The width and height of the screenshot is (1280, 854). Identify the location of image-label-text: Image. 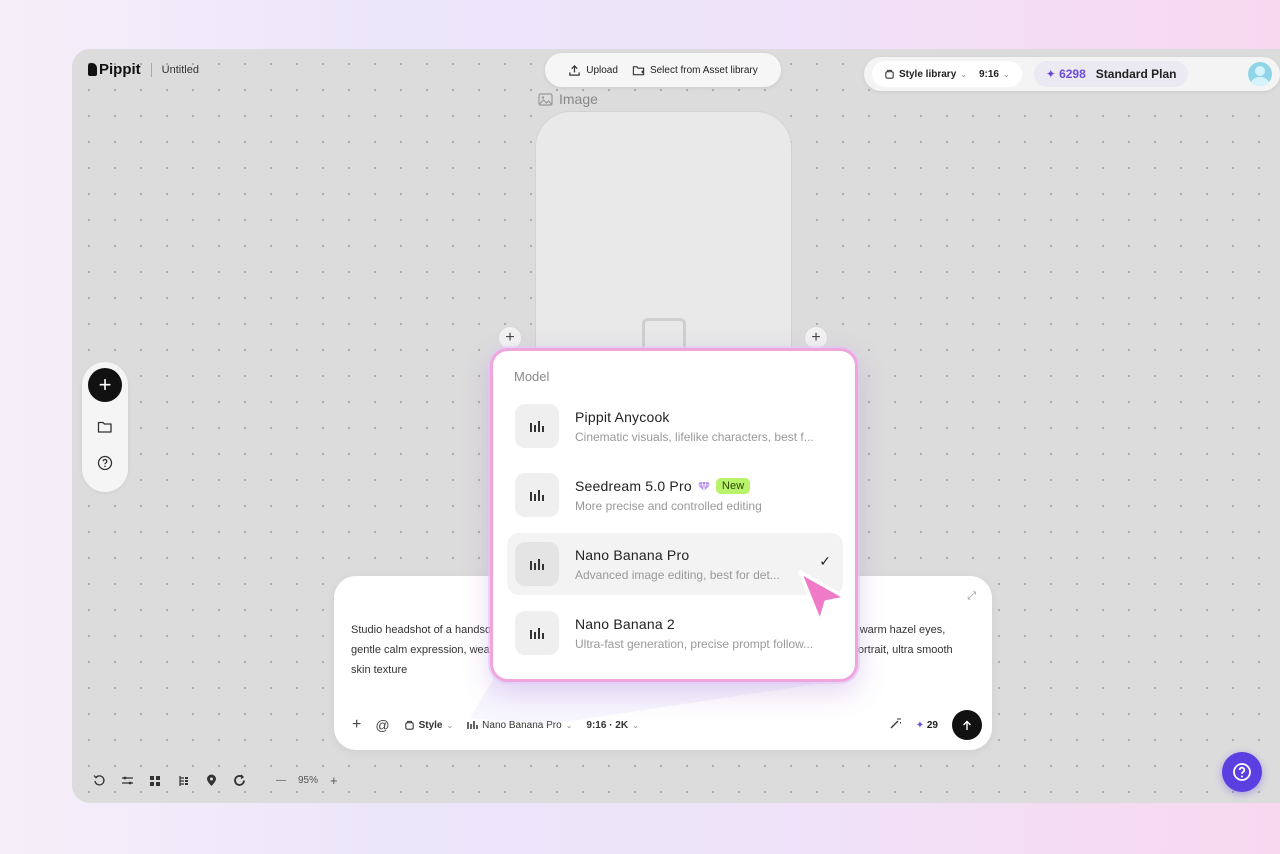
(578, 99).